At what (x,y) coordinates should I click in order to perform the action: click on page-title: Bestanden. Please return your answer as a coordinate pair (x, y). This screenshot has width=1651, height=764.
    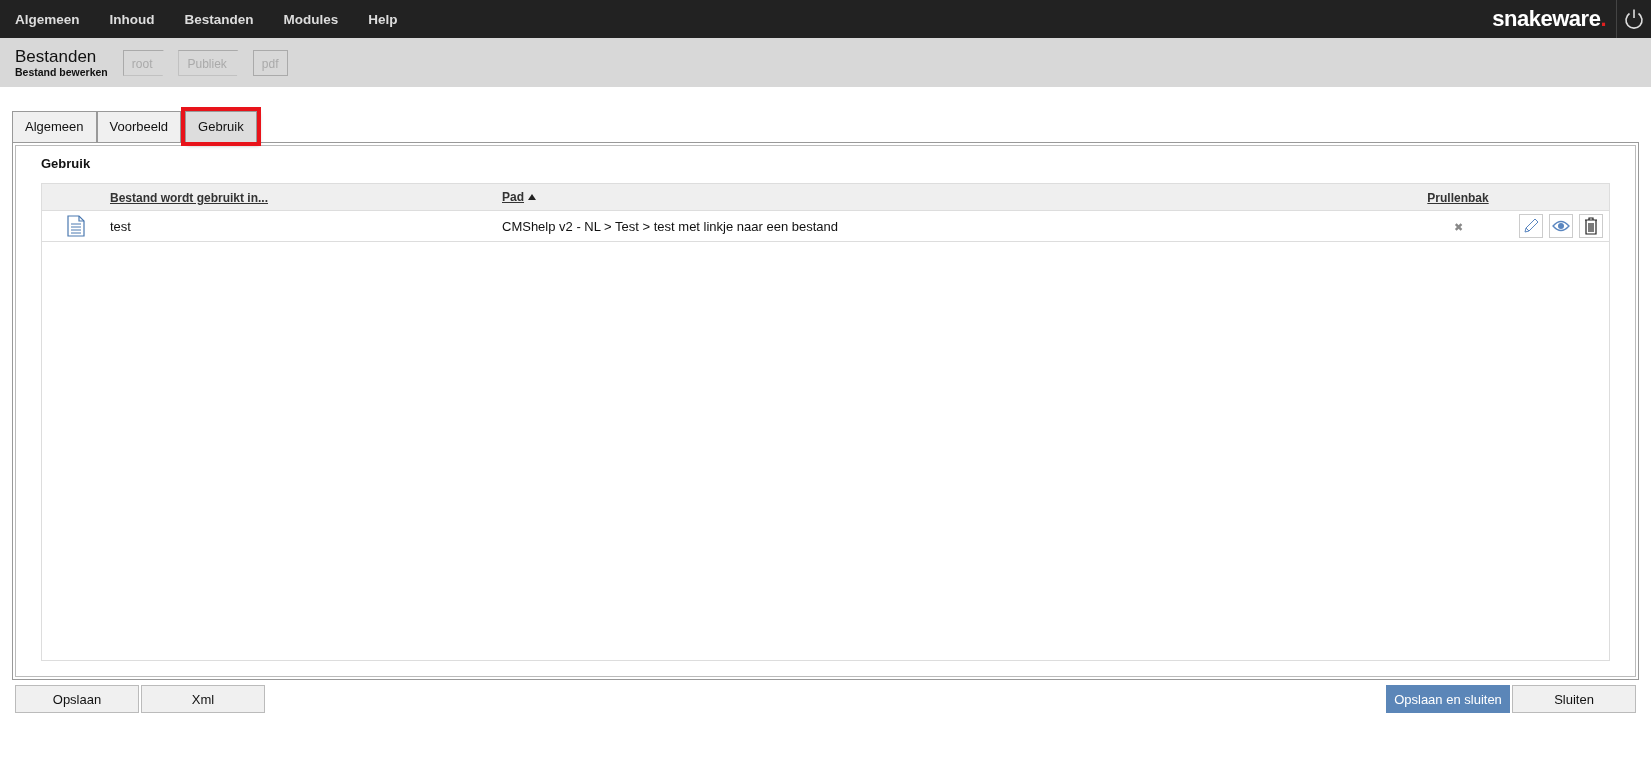
    Looking at the image, I should click on (56, 56).